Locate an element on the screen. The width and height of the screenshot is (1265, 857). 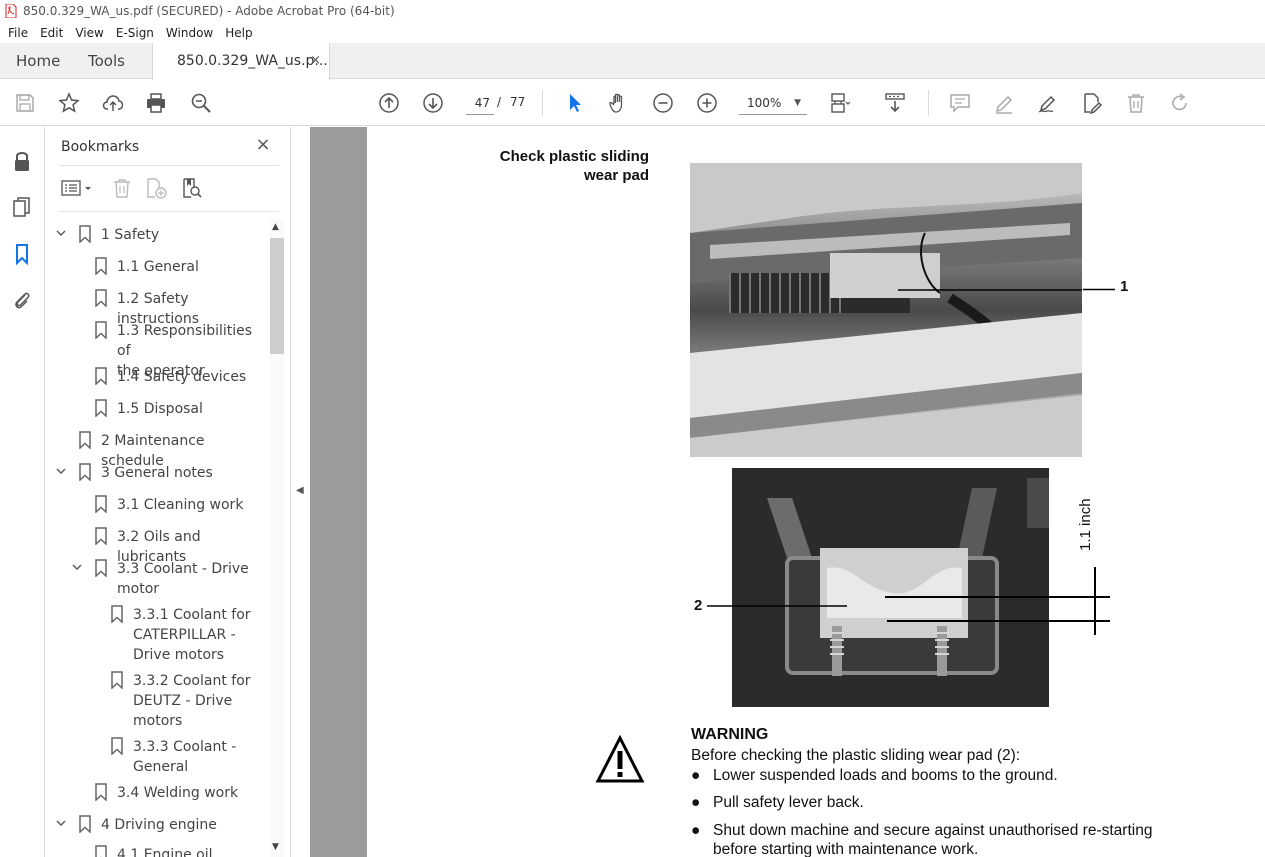
tab-close-icon: × is located at coordinates (315, 61).